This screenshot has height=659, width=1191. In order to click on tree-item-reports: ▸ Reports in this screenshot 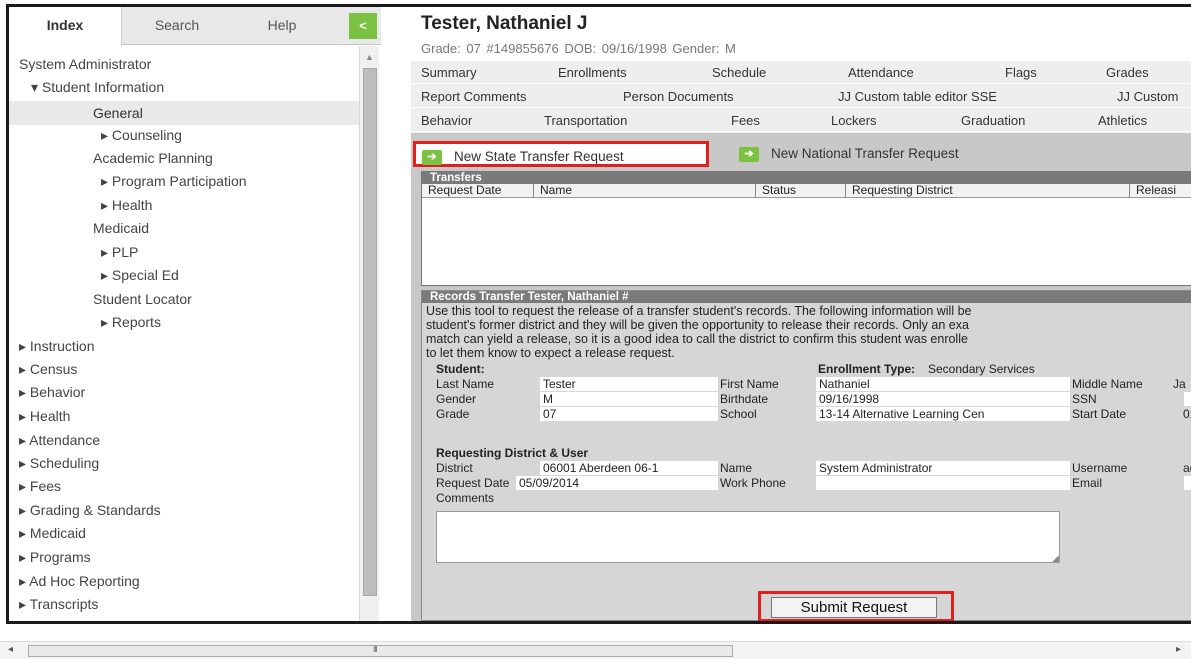, I will do `click(131, 322)`.